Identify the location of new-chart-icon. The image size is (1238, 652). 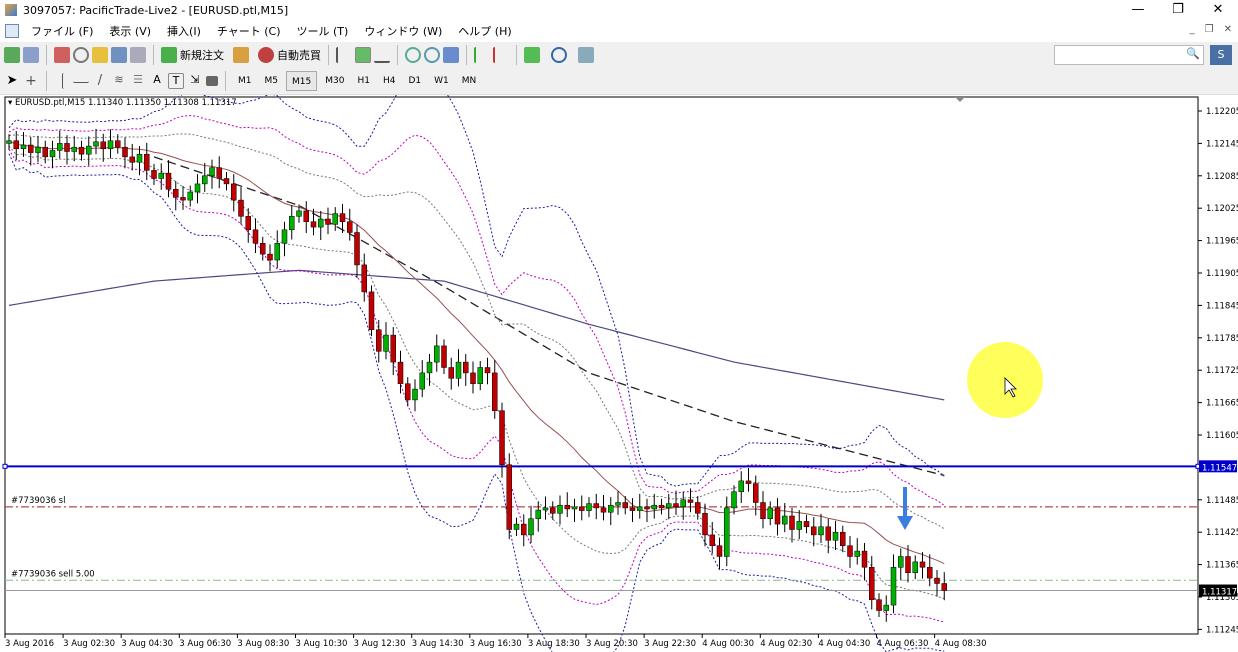
(12, 55).